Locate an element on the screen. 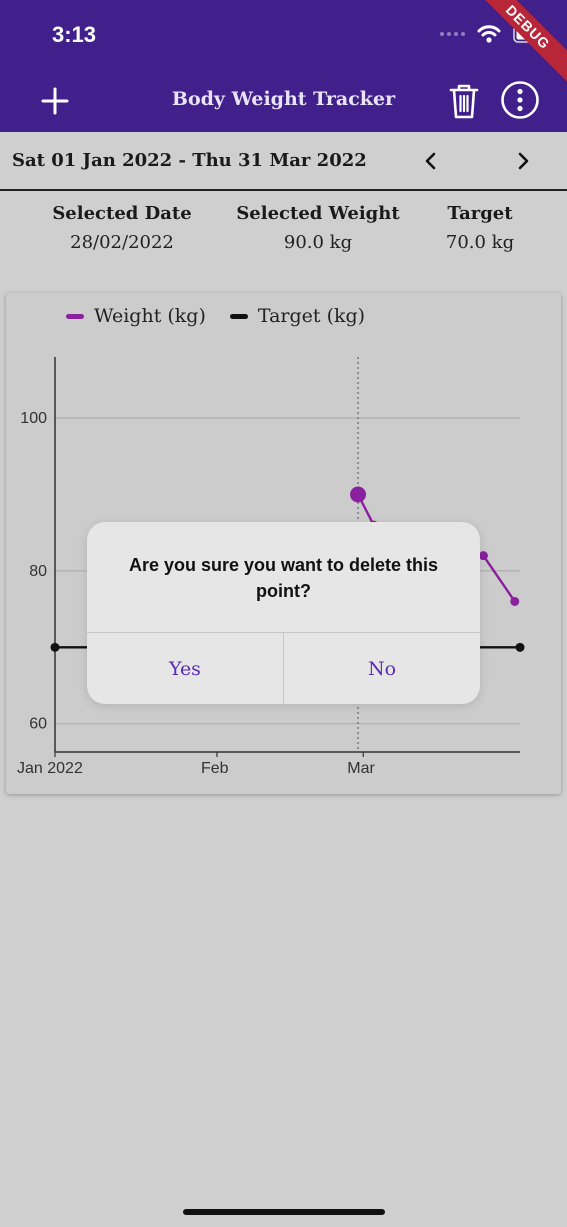 The height and width of the screenshot is (1227, 567). dialog-actions: Yes No is located at coordinates (283, 668).